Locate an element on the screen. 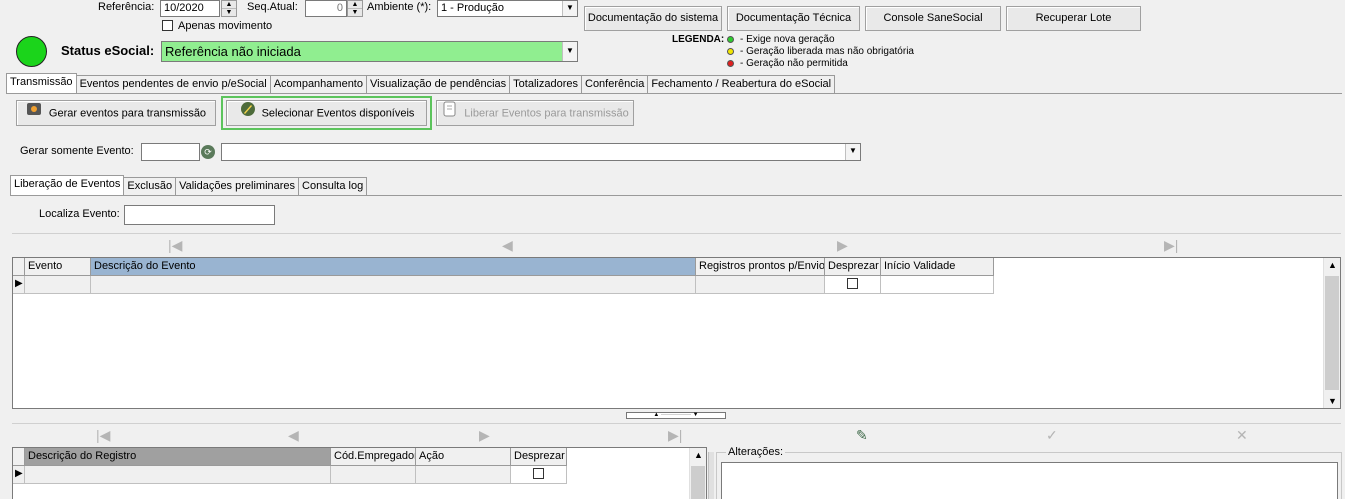 The image size is (1345, 499). cancel-icon: ✕ is located at coordinates (1242, 435).